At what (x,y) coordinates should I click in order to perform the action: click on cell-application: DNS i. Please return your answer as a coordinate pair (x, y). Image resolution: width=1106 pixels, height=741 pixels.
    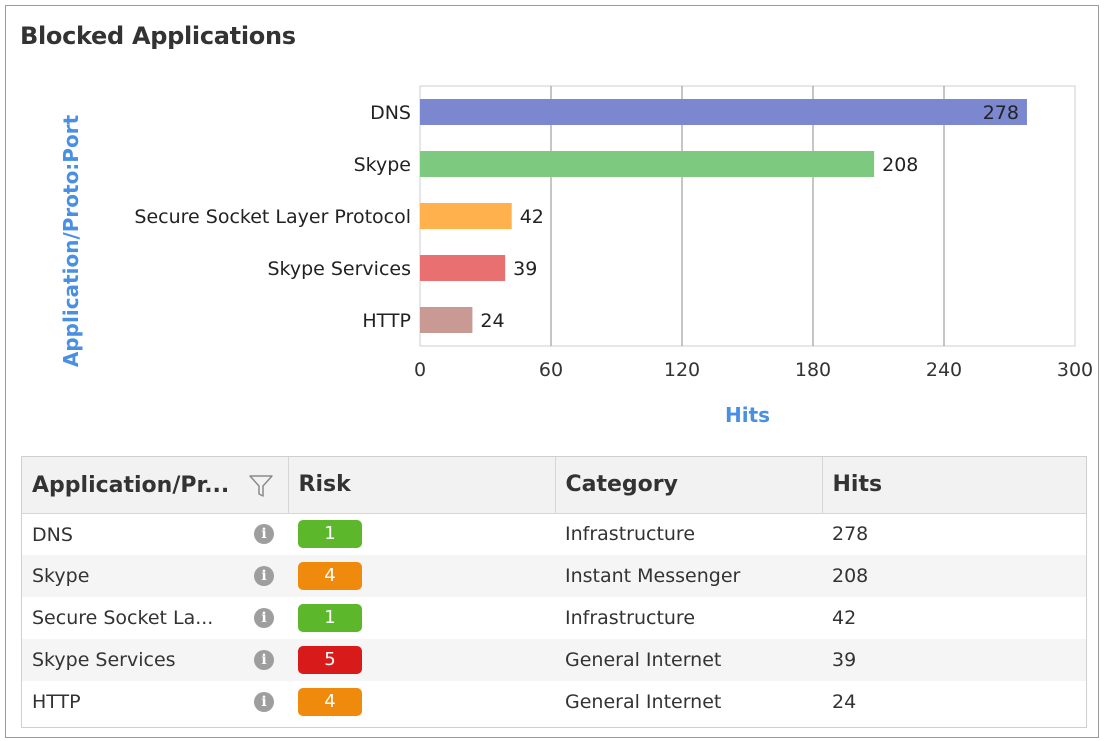
    Looking at the image, I should click on (155, 534).